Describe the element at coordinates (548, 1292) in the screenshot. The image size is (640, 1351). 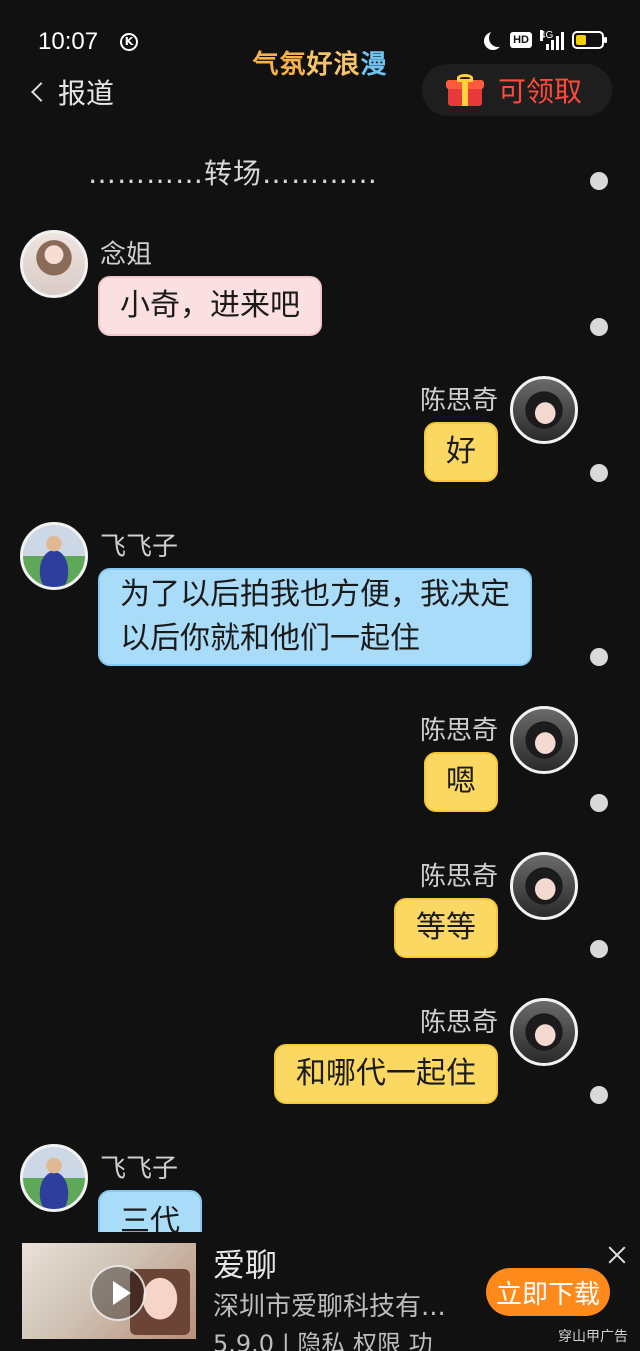
I see `download-button: 立即下载` at that location.